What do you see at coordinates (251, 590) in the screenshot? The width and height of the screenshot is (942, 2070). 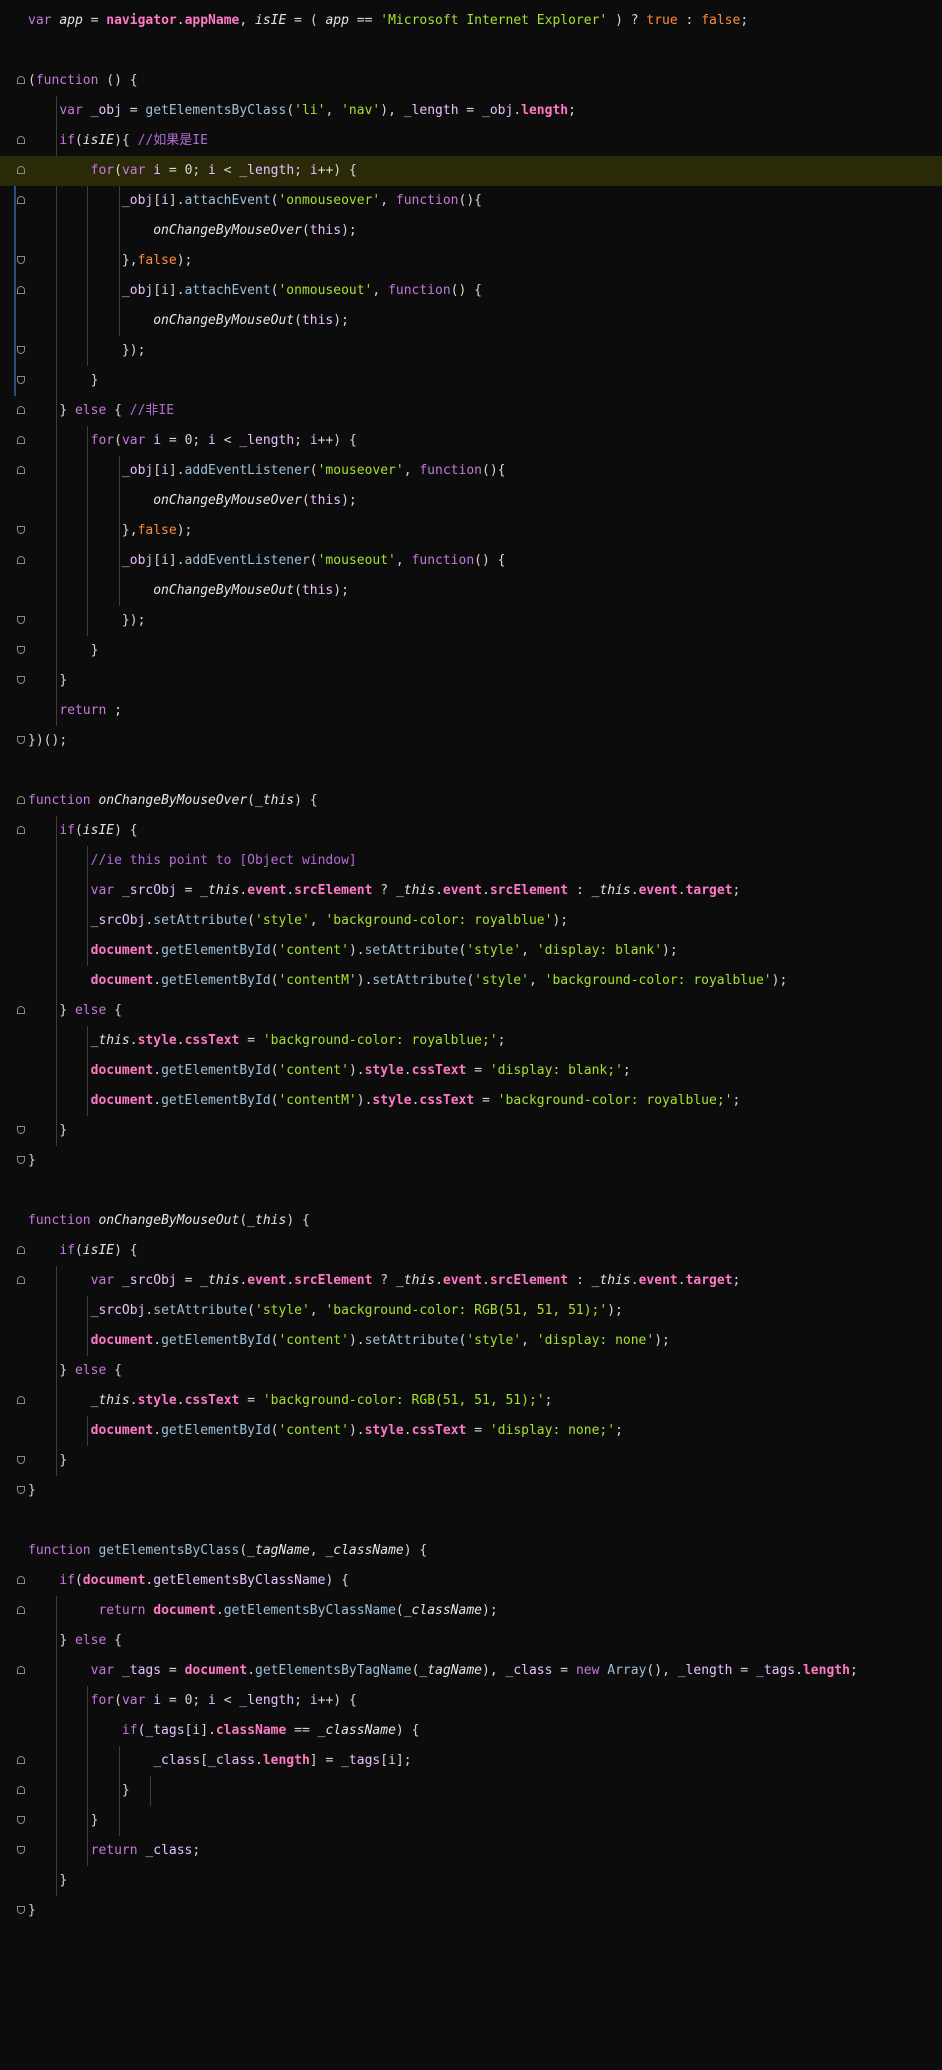 I see `code-text: onChangeByMouseOut(this);` at bounding box center [251, 590].